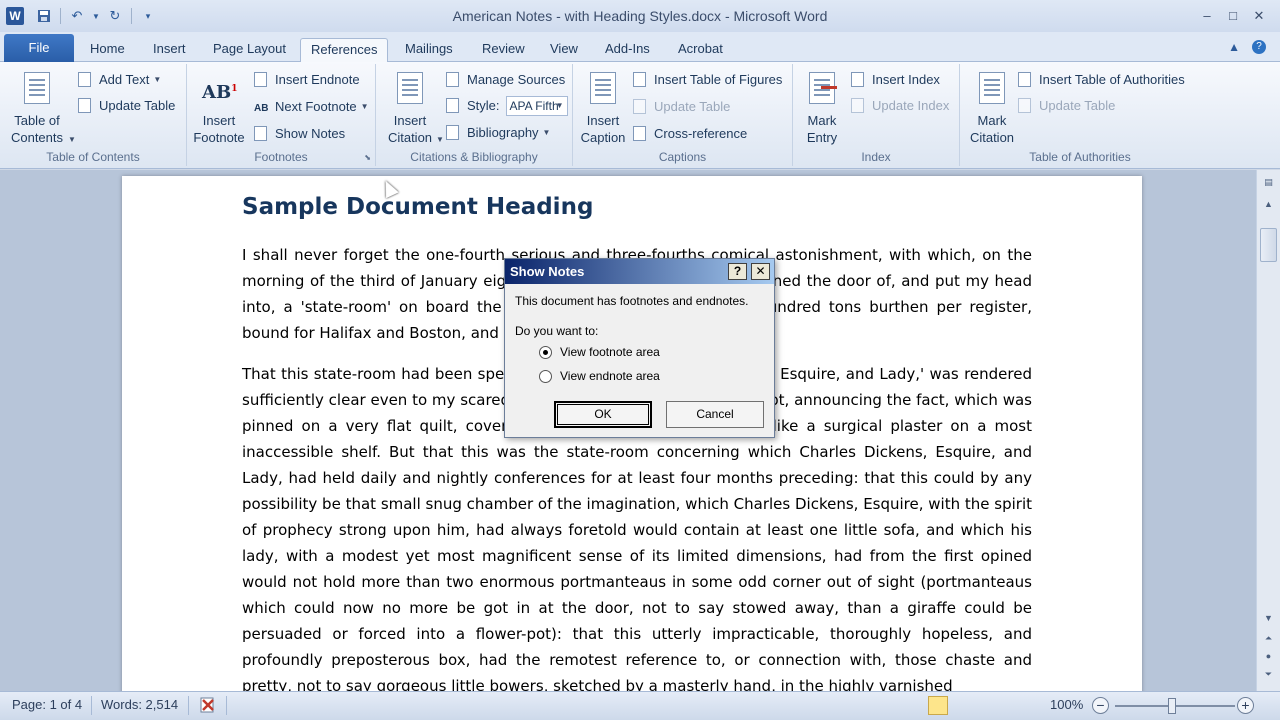 The width and height of the screenshot is (1280, 720). Describe the element at coordinates (545, 352) in the screenshot. I see `radio-selected-icon` at that location.